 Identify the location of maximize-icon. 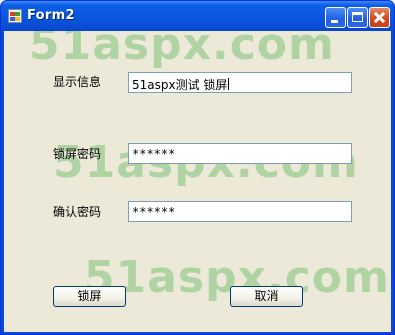
(357, 17).